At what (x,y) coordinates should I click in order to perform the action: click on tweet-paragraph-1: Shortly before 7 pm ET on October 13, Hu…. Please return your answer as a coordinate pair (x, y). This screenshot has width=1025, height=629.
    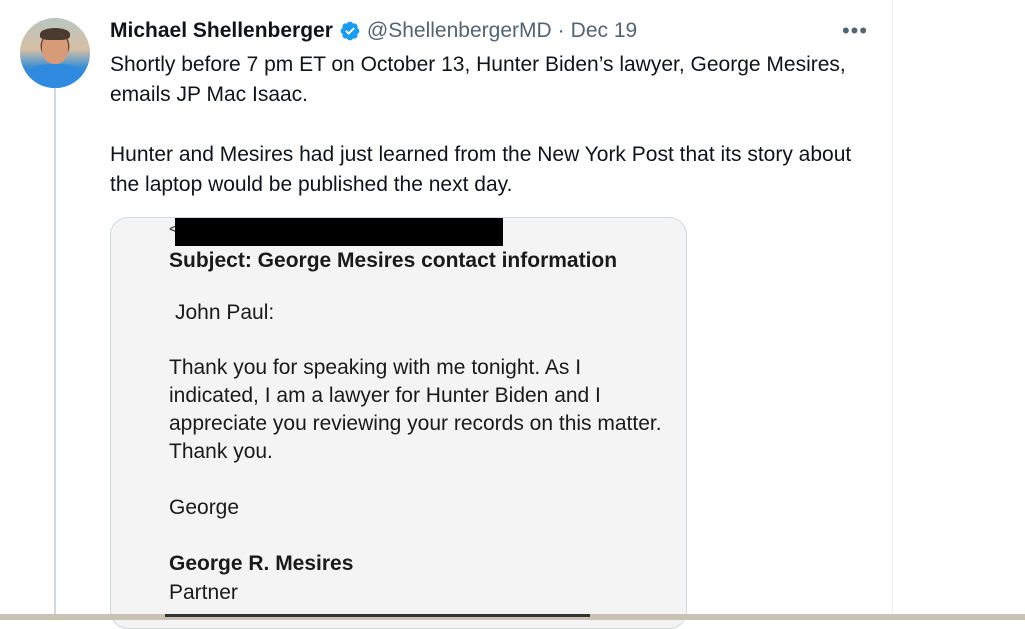
    Looking at the image, I should click on (478, 79).